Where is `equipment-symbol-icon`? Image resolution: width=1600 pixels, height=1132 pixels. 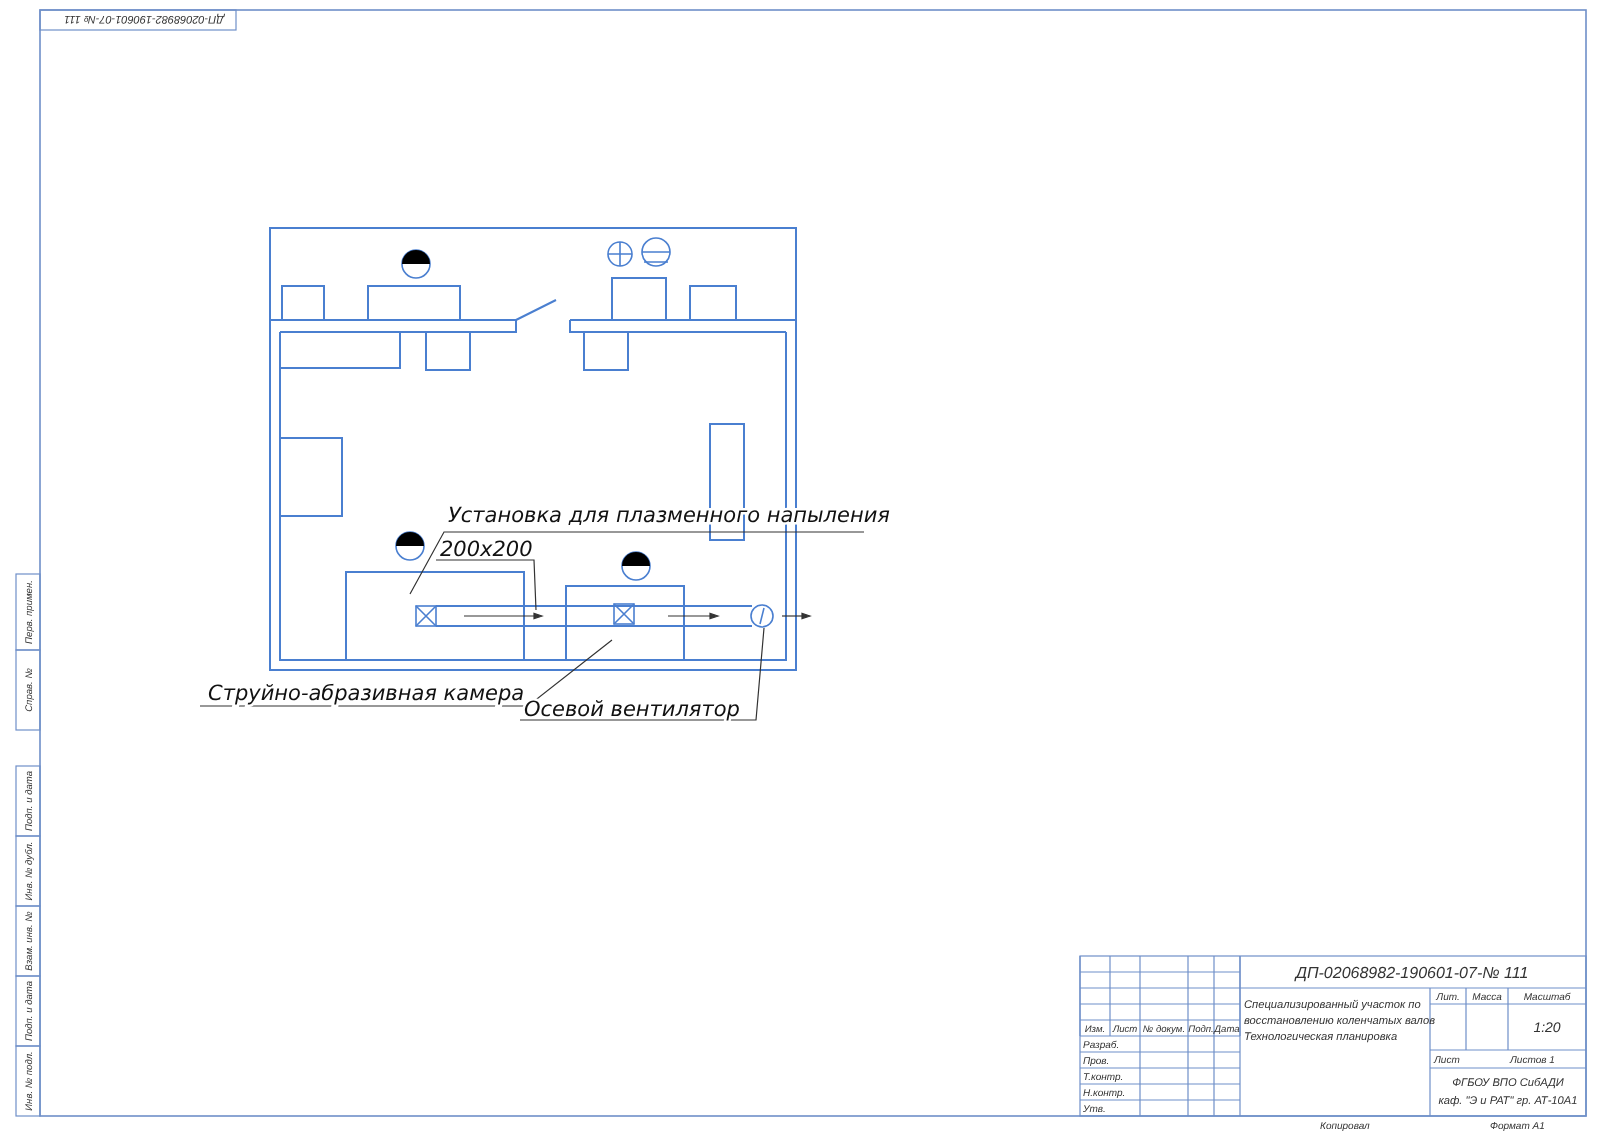 equipment-symbol-icon is located at coordinates (639, 252).